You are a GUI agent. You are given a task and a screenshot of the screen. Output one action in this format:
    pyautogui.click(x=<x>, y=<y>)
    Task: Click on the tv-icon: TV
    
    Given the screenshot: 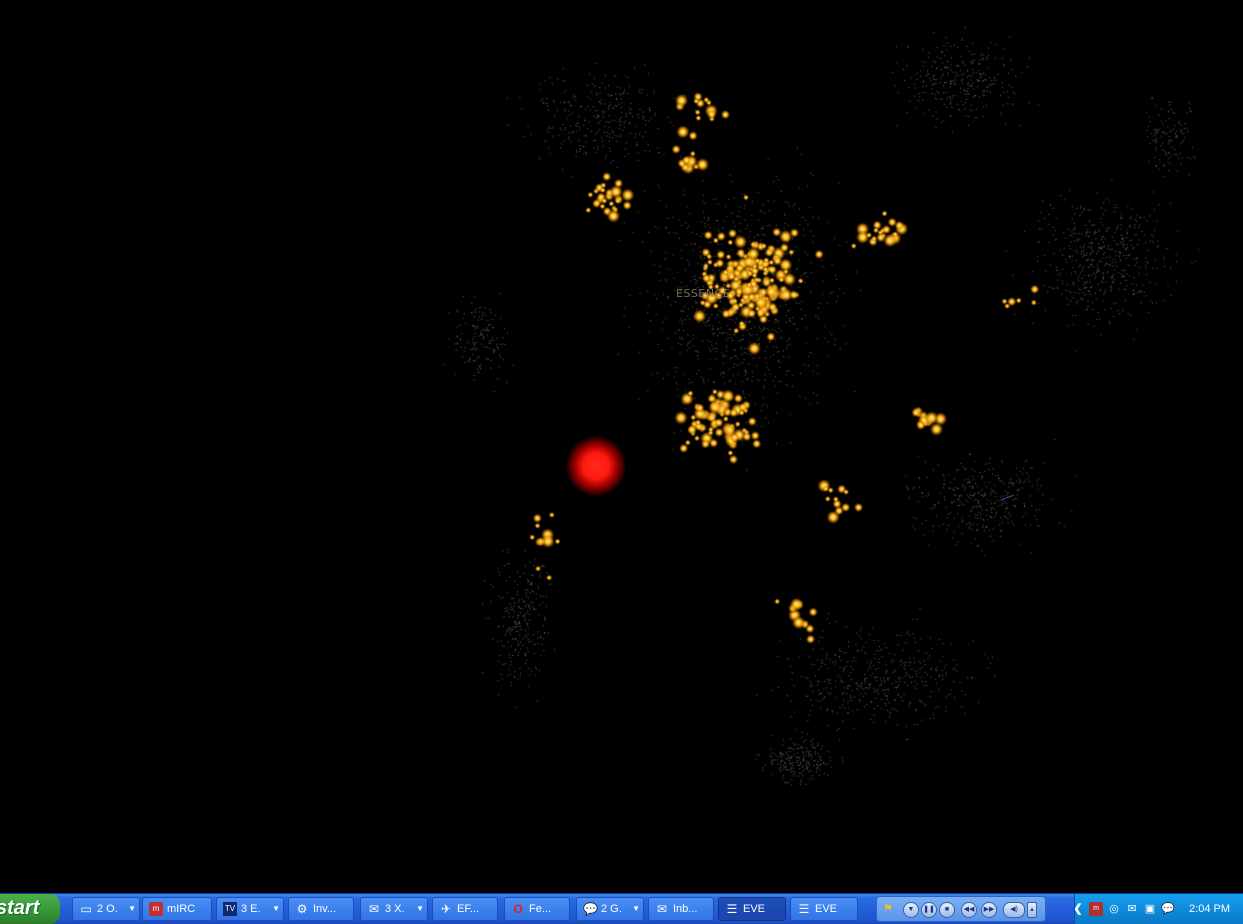 What is the action you would take?
    pyautogui.click(x=230, y=909)
    